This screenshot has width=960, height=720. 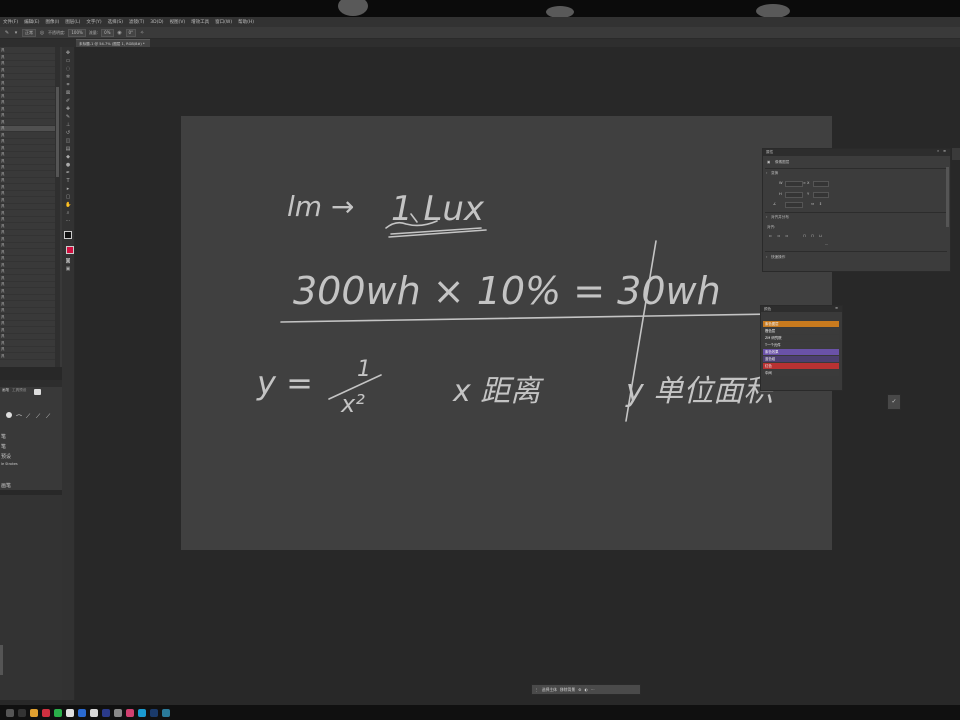 I want to click on app-teal-icon, so click(x=166, y=712).